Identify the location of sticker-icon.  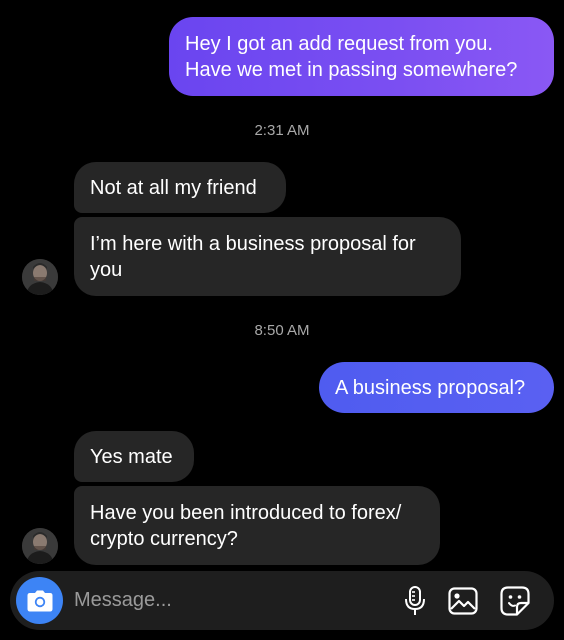
(515, 601).